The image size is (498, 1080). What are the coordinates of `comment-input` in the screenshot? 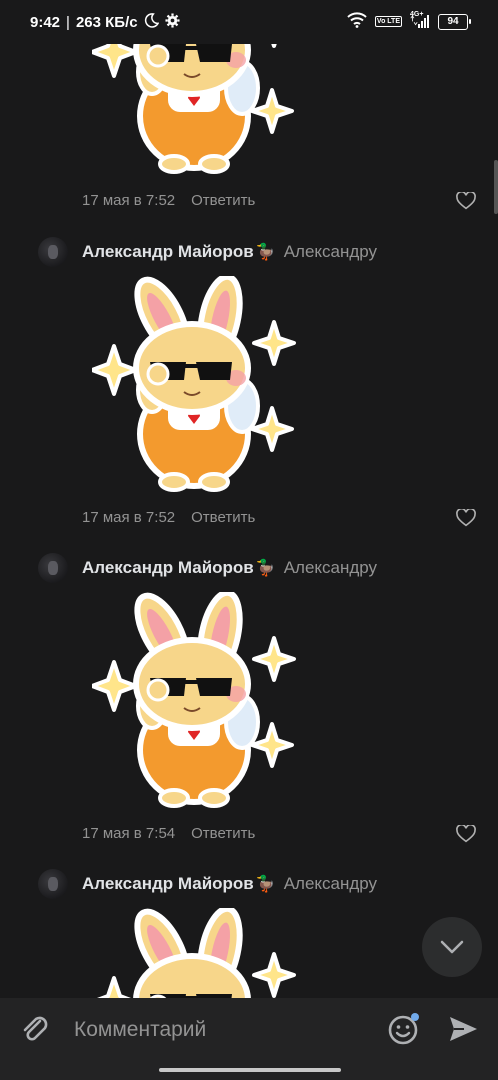 It's located at (224, 1030).